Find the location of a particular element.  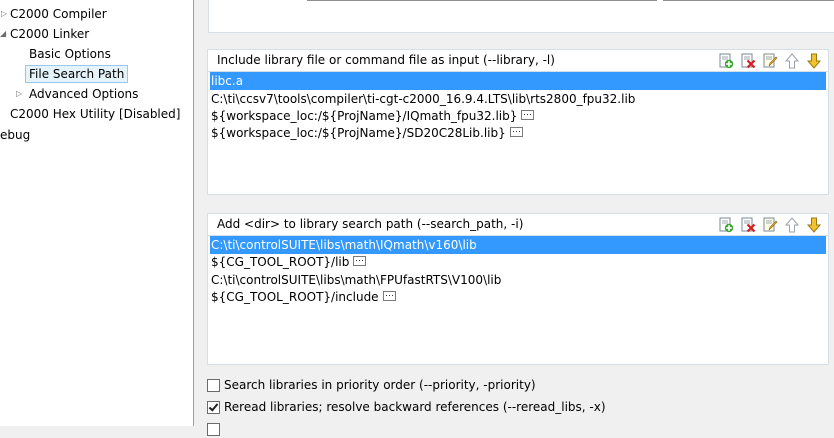

search-path-item: ${CG_TOOL_ROOT}/include is located at coordinates (518, 297).